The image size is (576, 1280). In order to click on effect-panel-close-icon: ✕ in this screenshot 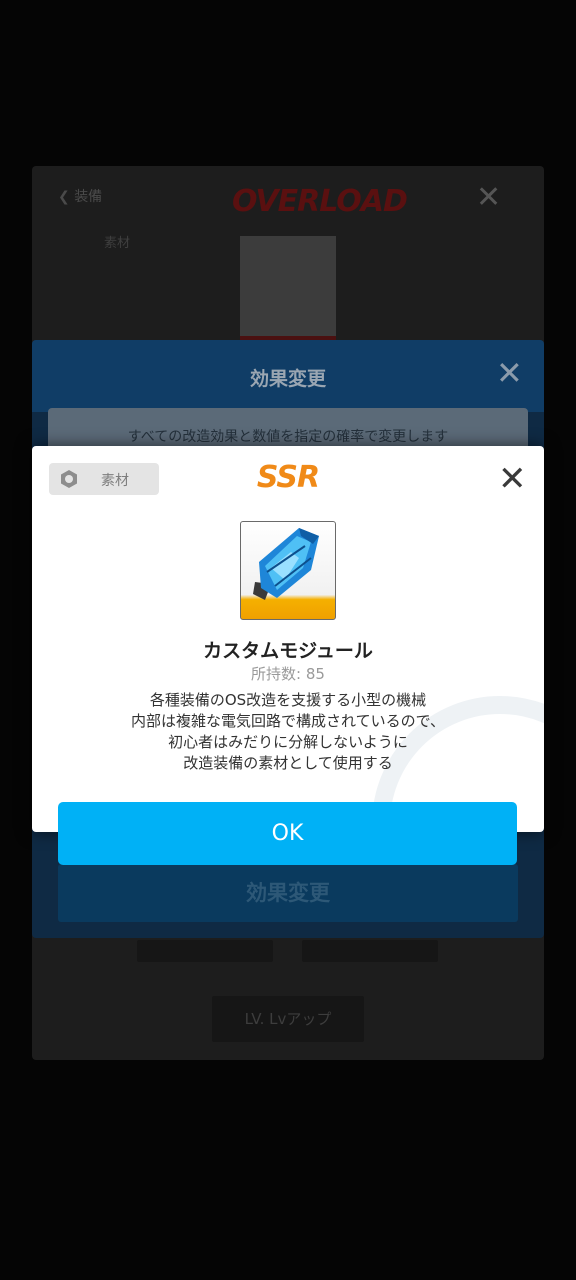, I will do `click(509, 373)`.